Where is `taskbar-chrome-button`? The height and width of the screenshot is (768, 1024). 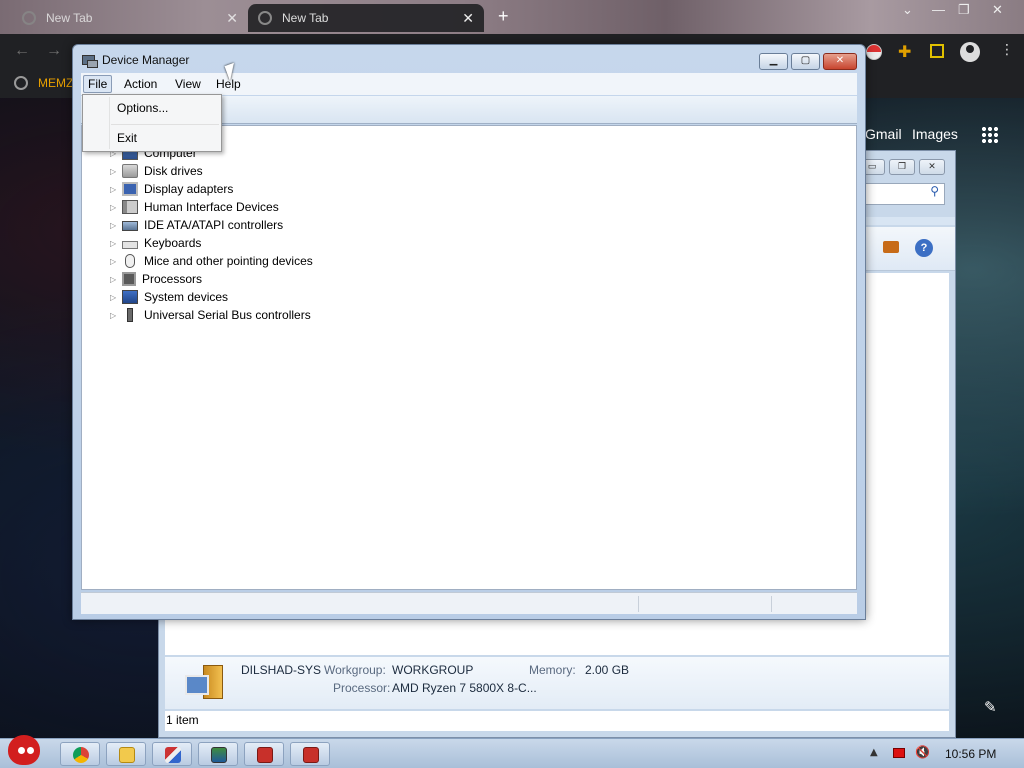 taskbar-chrome-button is located at coordinates (80, 754).